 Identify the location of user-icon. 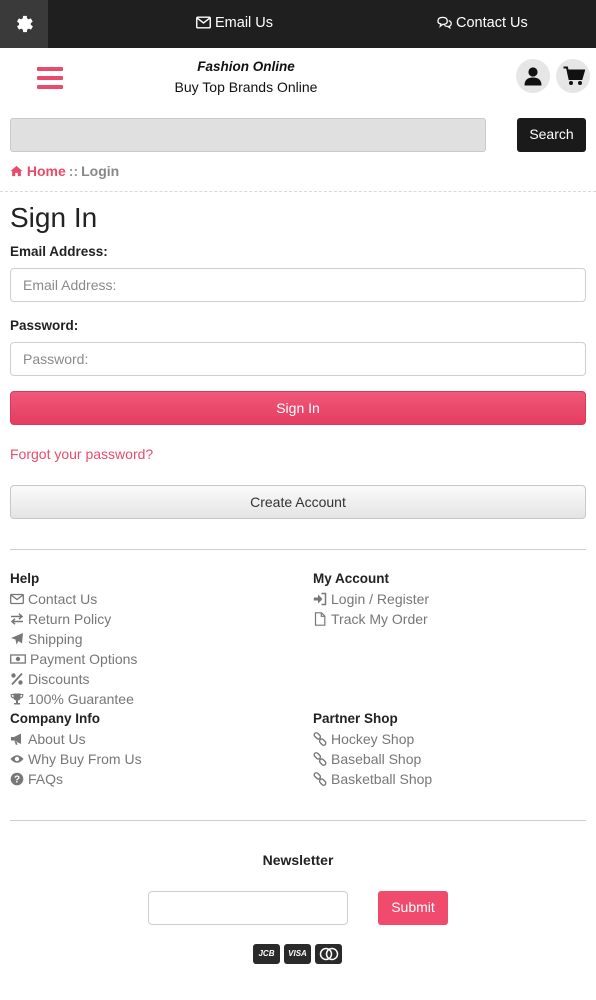
(533, 76).